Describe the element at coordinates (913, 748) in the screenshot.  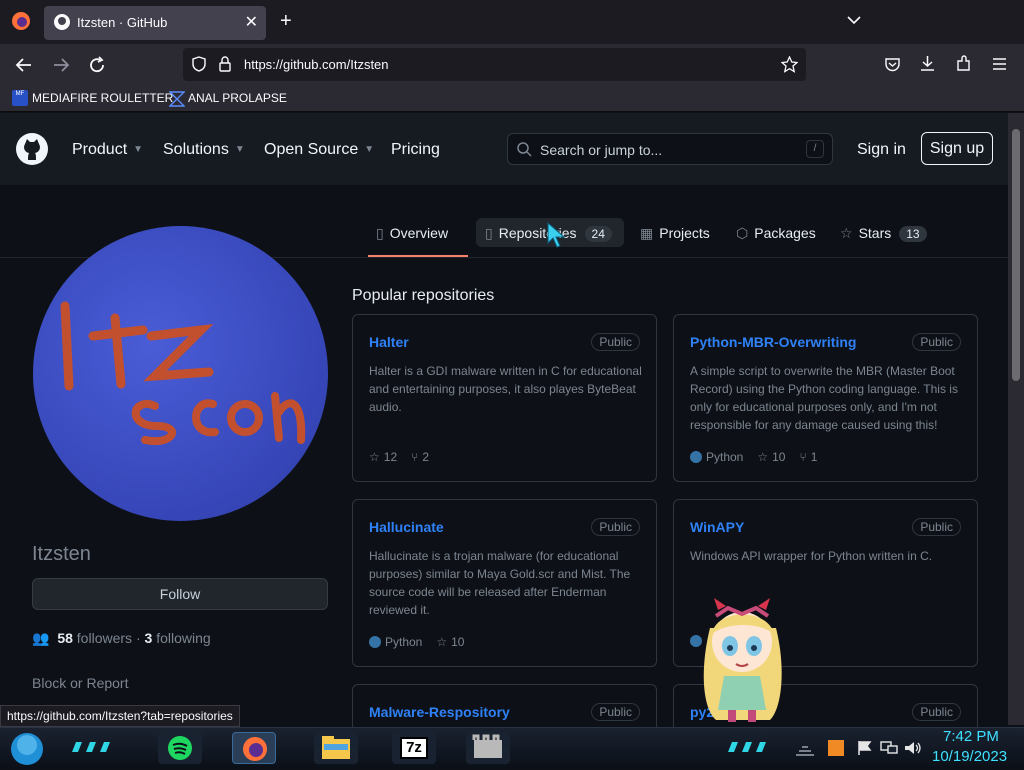
I see `volume-icon` at that location.